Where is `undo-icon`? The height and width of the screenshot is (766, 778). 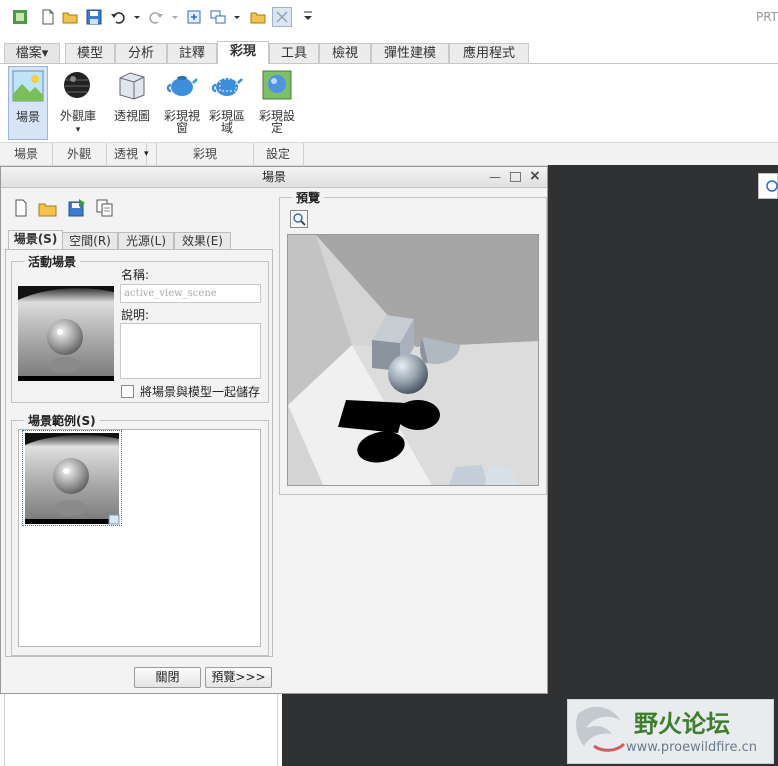
undo-icon is located at coordinates (118, 17).